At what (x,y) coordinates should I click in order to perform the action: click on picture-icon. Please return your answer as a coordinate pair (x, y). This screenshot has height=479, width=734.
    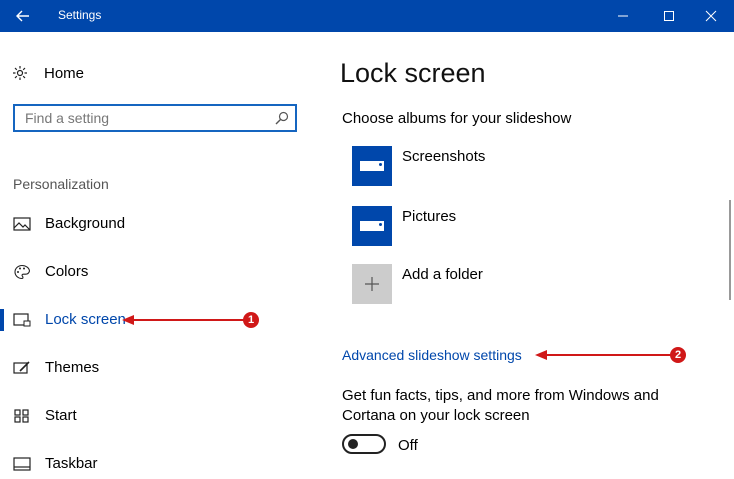
    Looking at the image, I should click on (22, 224).